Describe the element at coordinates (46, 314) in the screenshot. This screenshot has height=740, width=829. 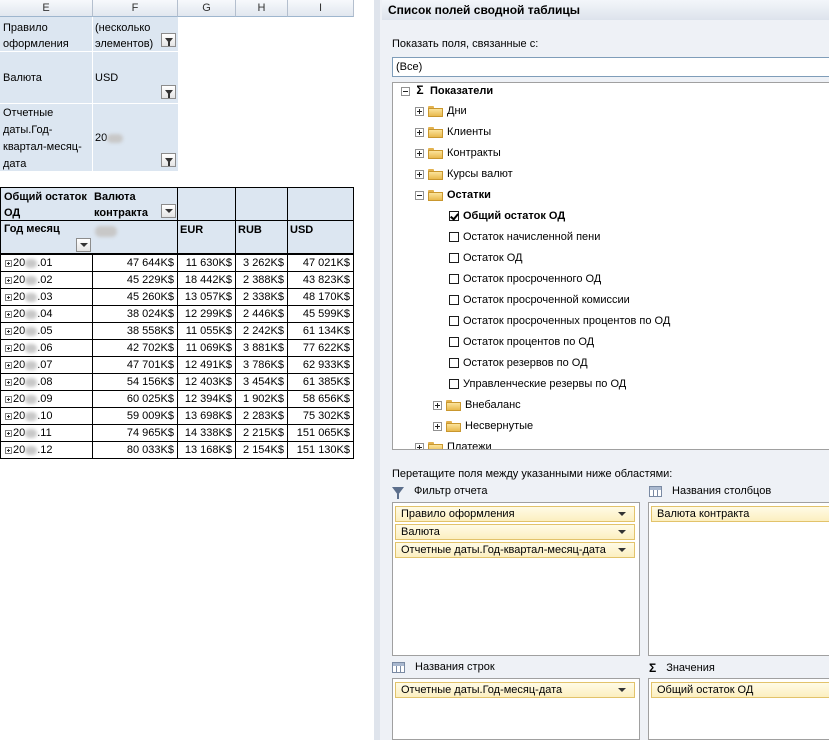
I see `pivot-row-label: 20.04` at that location.